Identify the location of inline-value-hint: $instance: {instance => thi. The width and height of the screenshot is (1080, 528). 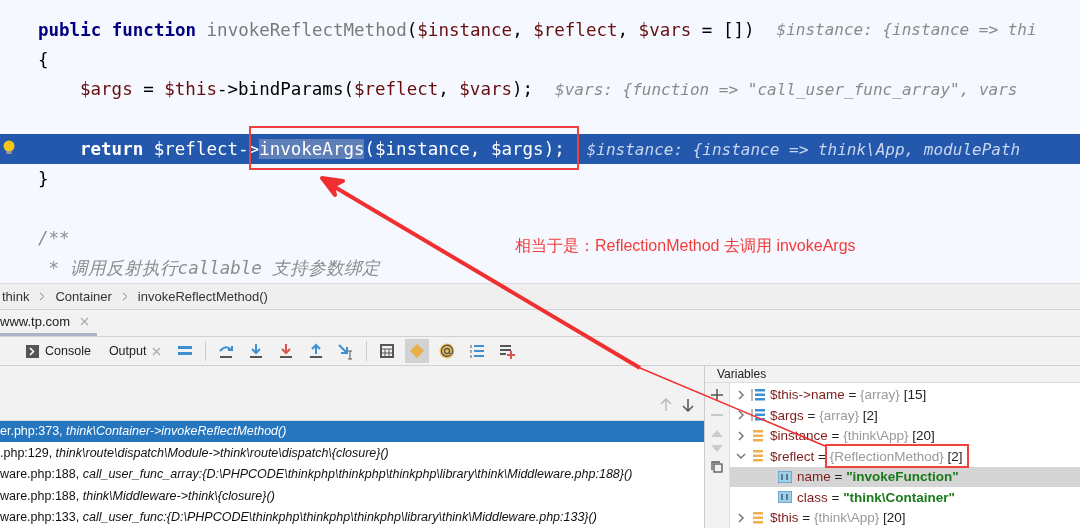
(906, 30).